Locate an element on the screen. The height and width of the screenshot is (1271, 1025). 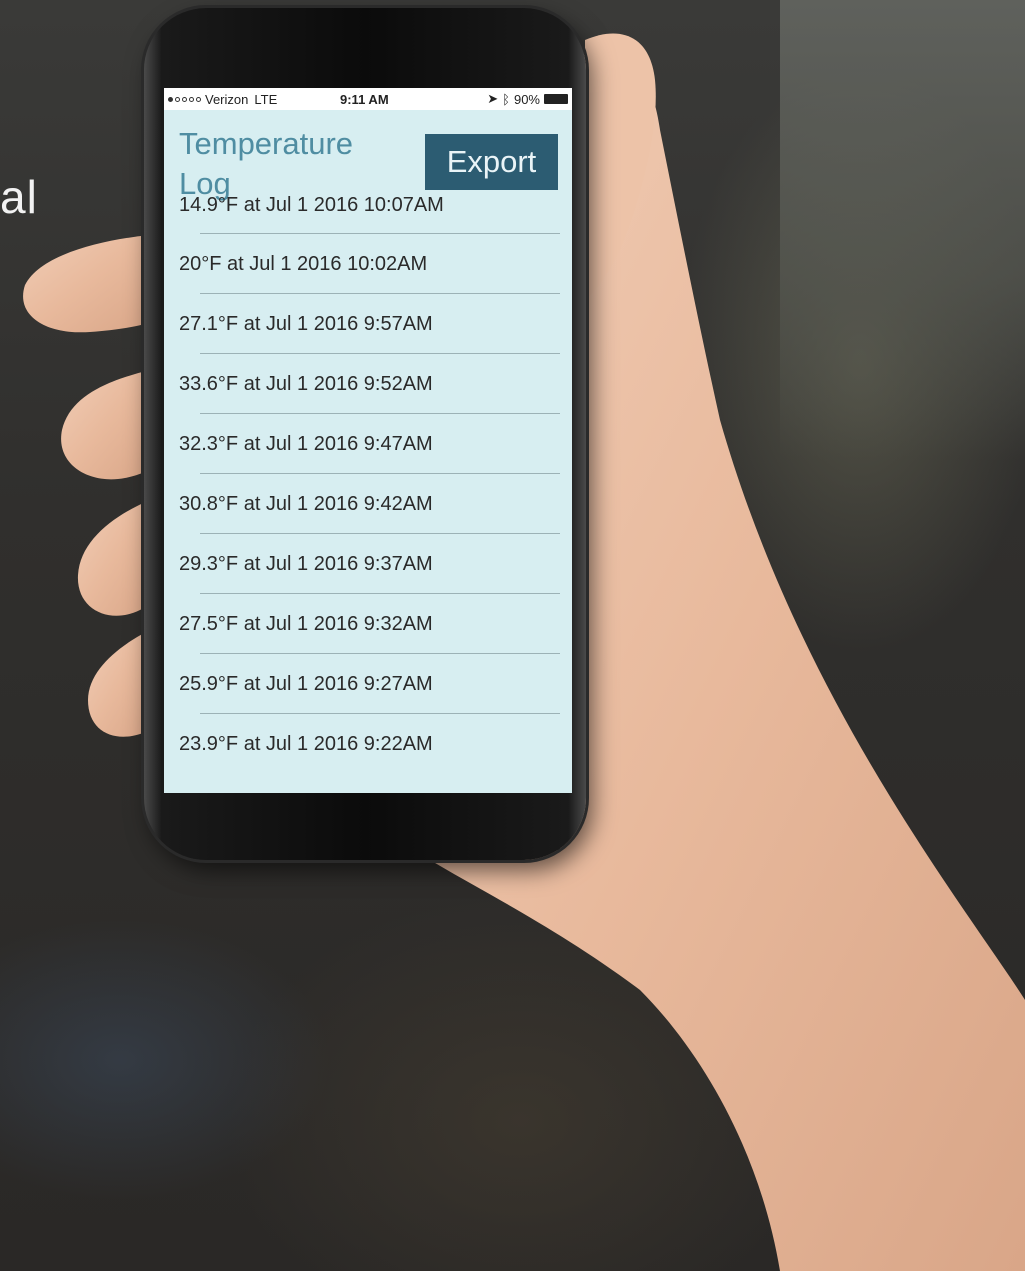
log-entry: 14.9°F at Jul 1 2016 10:07AM is located at coordinates (368, 205).